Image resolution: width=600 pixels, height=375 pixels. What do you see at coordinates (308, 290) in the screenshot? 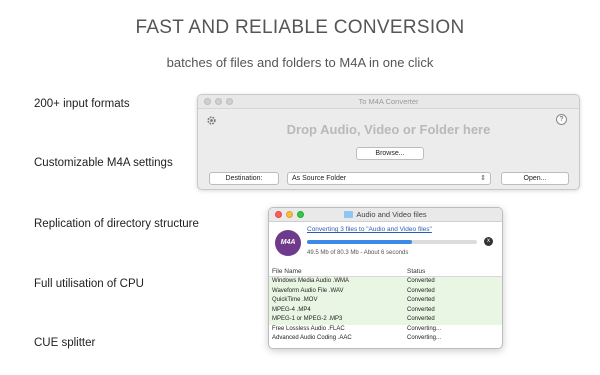
I see `file-name-cell: Waveform Audio File .WAV` at bounding box center [308, 290].